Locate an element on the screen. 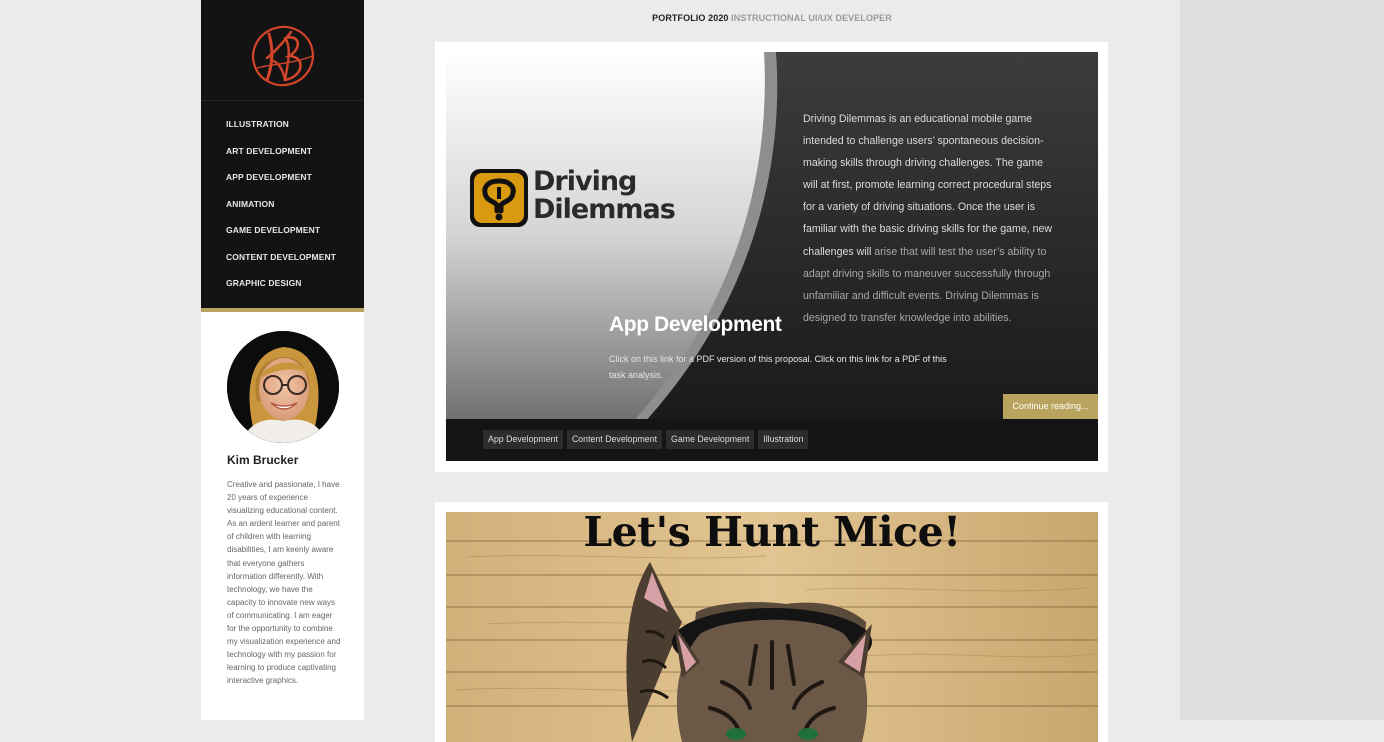  post-title: App Development is located at coordinates (695, 325).